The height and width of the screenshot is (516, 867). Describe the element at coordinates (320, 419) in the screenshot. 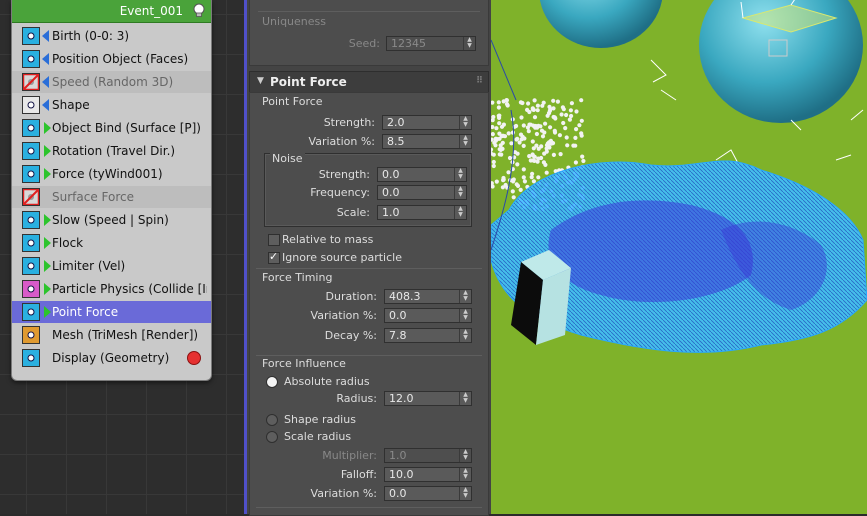

I see `shape-radius-label: Shape radius` at that location.